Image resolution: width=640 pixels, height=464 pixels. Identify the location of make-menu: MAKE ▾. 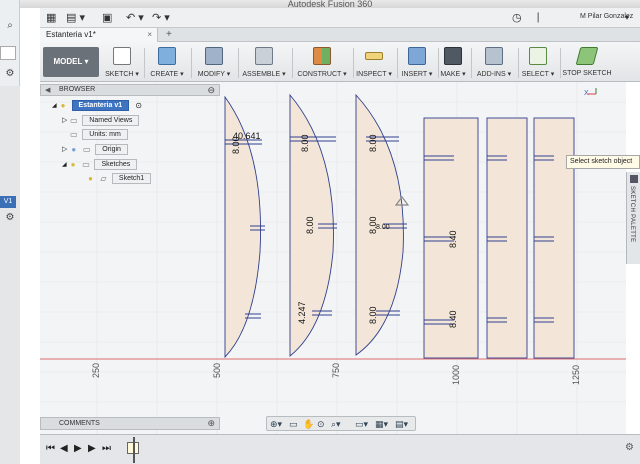
(453, 62).